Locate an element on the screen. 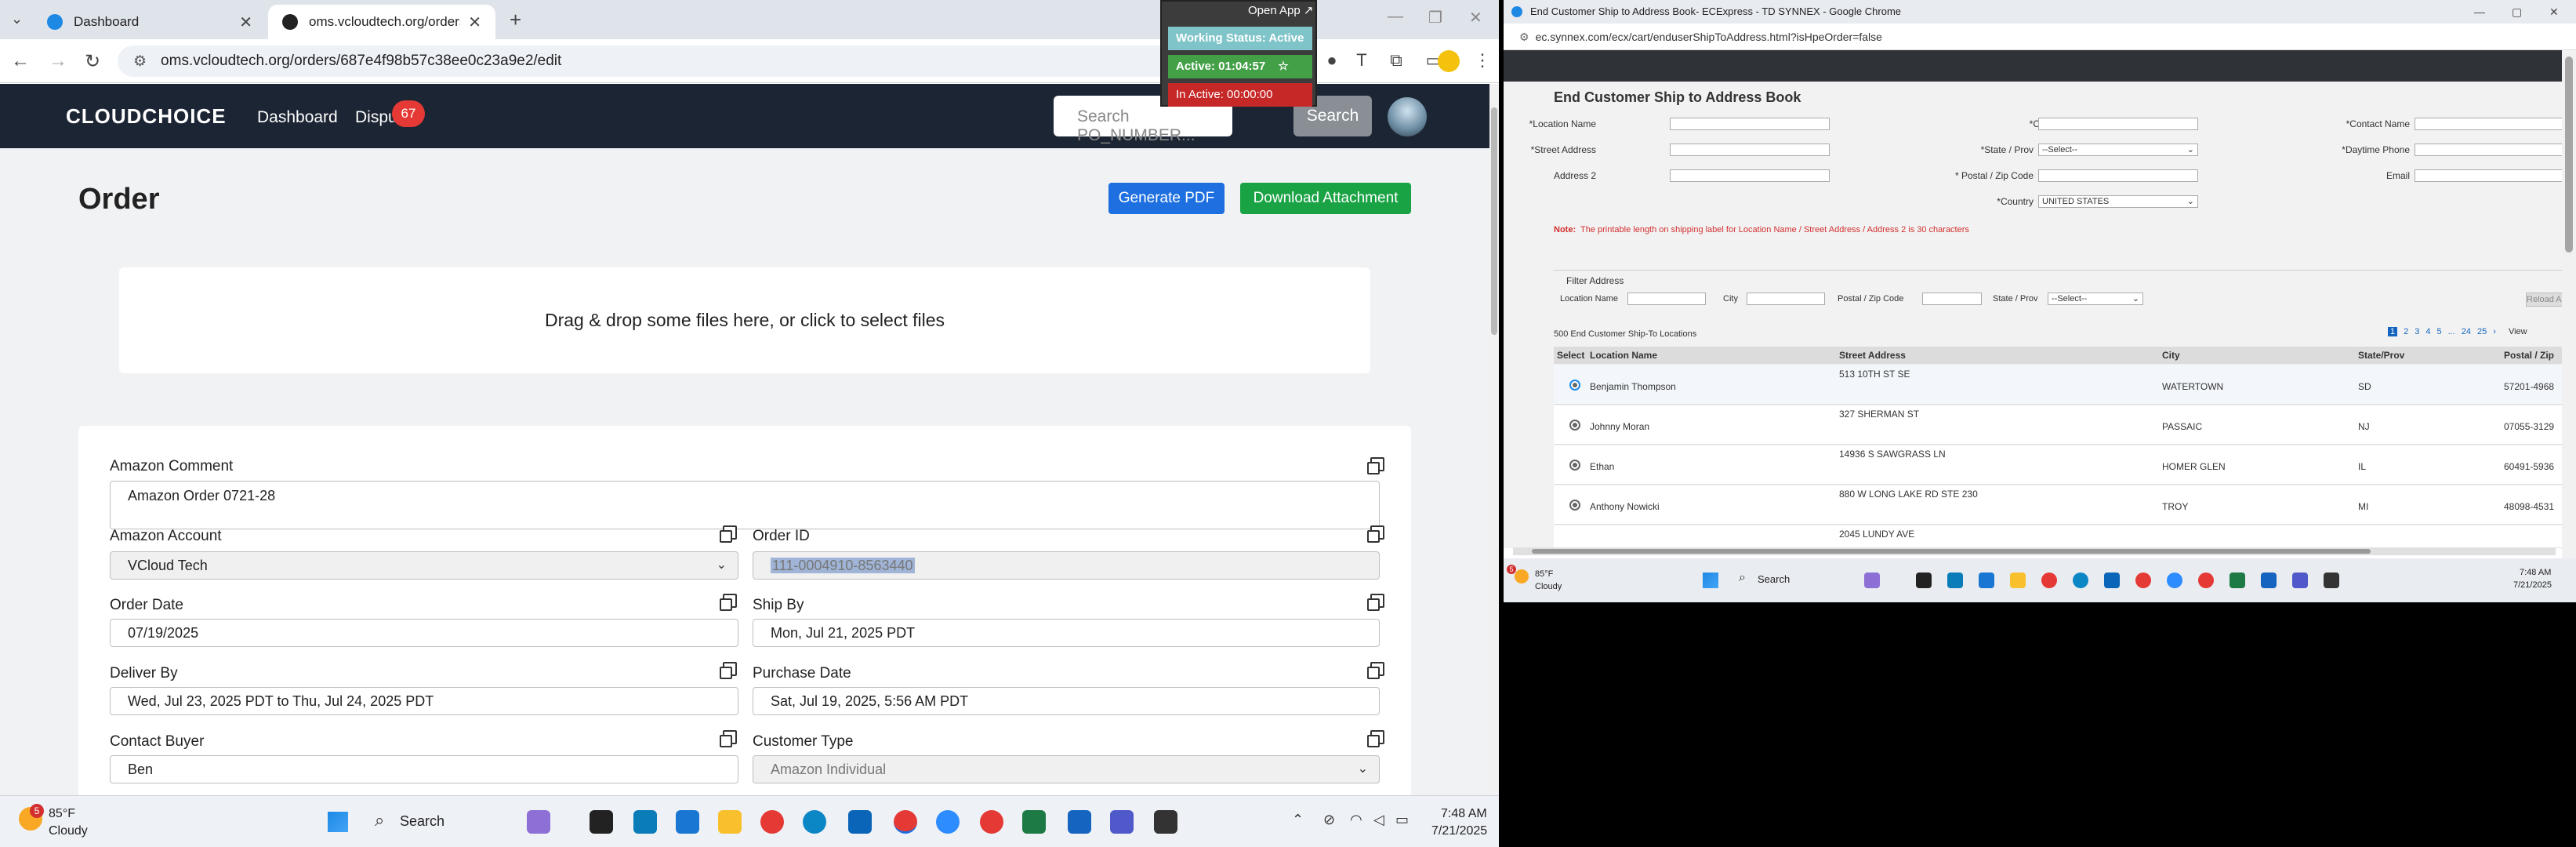 The width and height of the screenshot is (2576, 847). city-input is located at coordinates (2118, 124).